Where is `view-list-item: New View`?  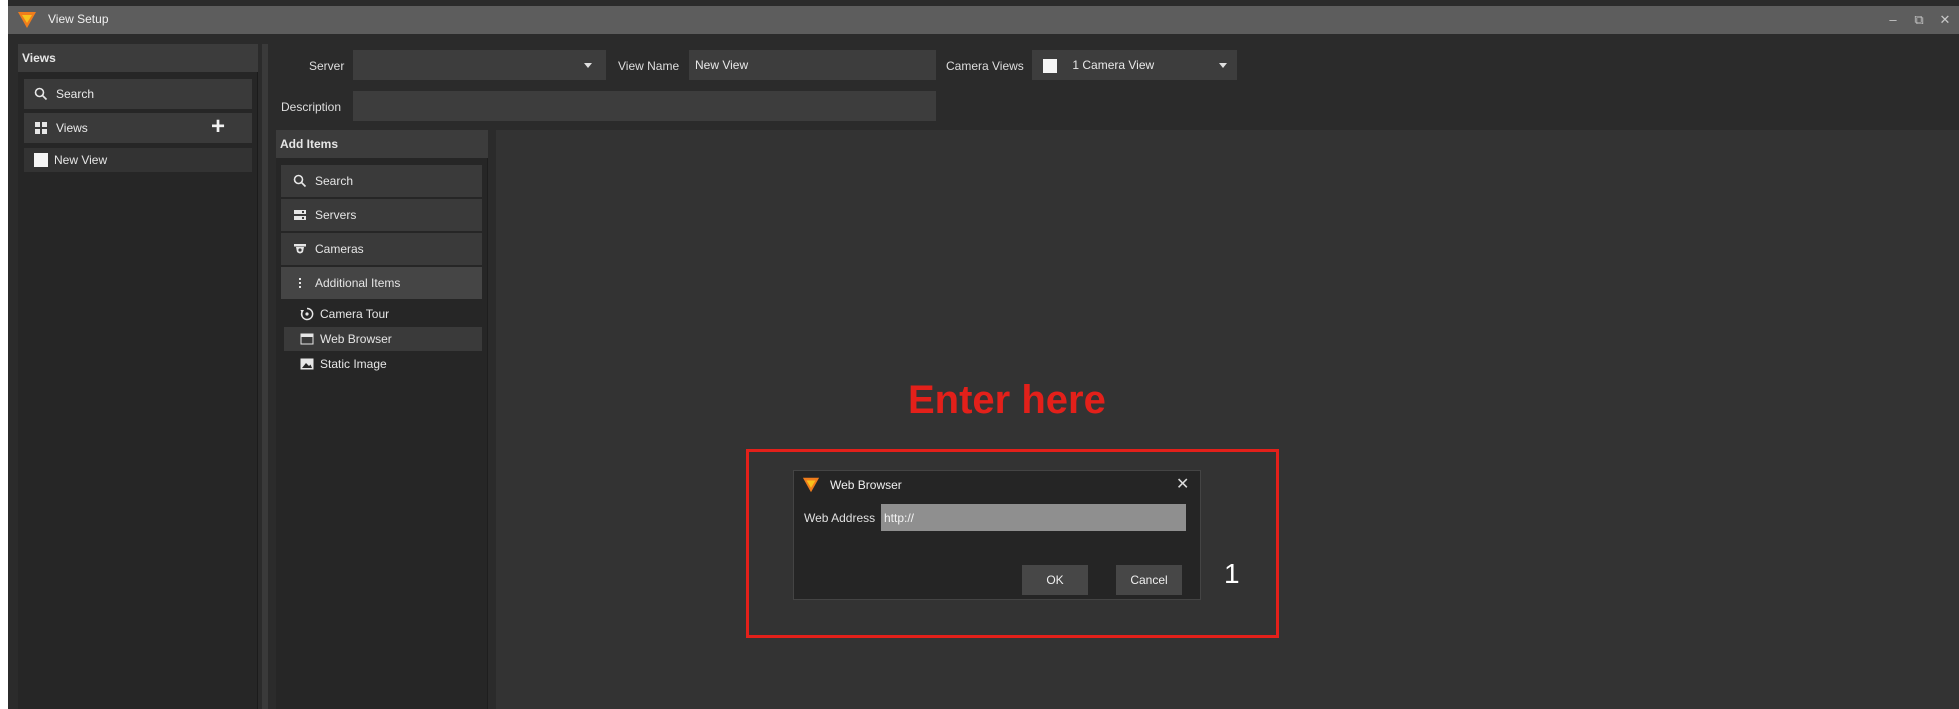
view-list-item: New View is located at coordinates (138, 160).